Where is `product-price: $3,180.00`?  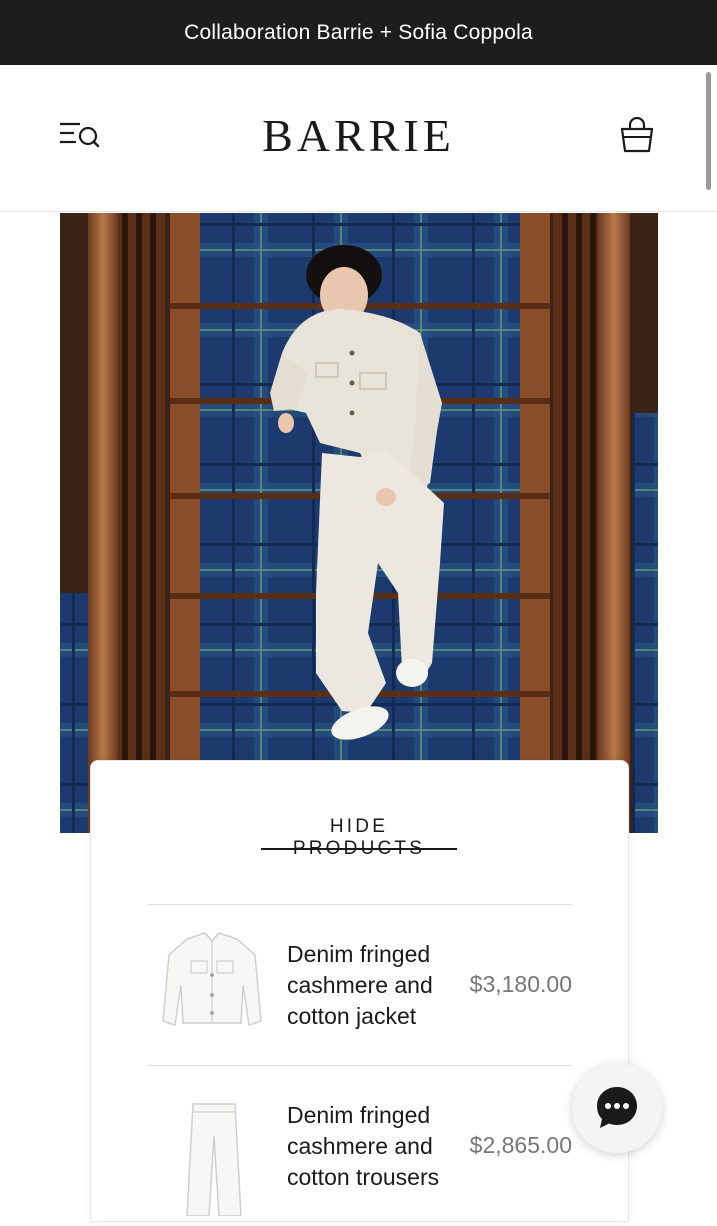
product-price: $3,180.00 is located at coordinates (520, 984).